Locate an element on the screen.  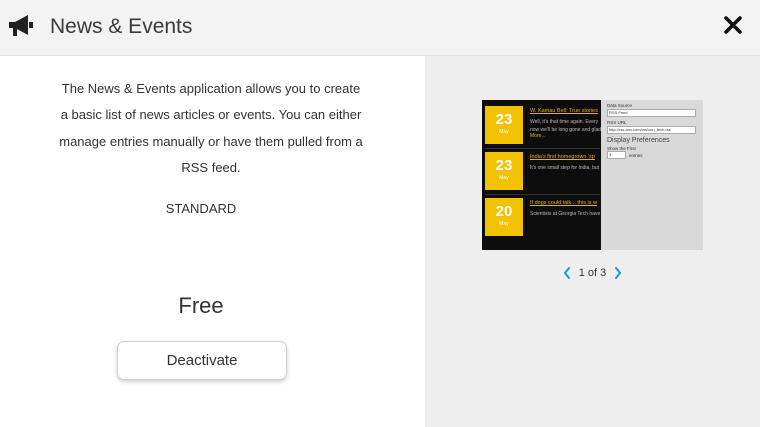
data-source-select: RSS Feed is located at coordinates (651, 113).